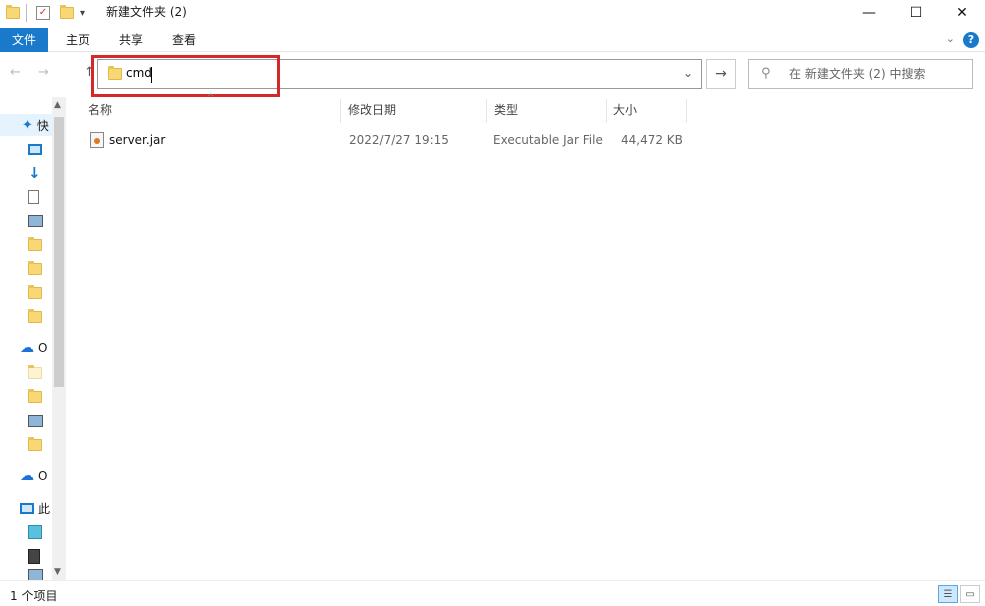 Image resolution: width=985 pixels, height=606 pixels. What do you see at coordinates (13, 13) in the screenshot?
I see `window-folder-icon` at bounding box center [13, 13].